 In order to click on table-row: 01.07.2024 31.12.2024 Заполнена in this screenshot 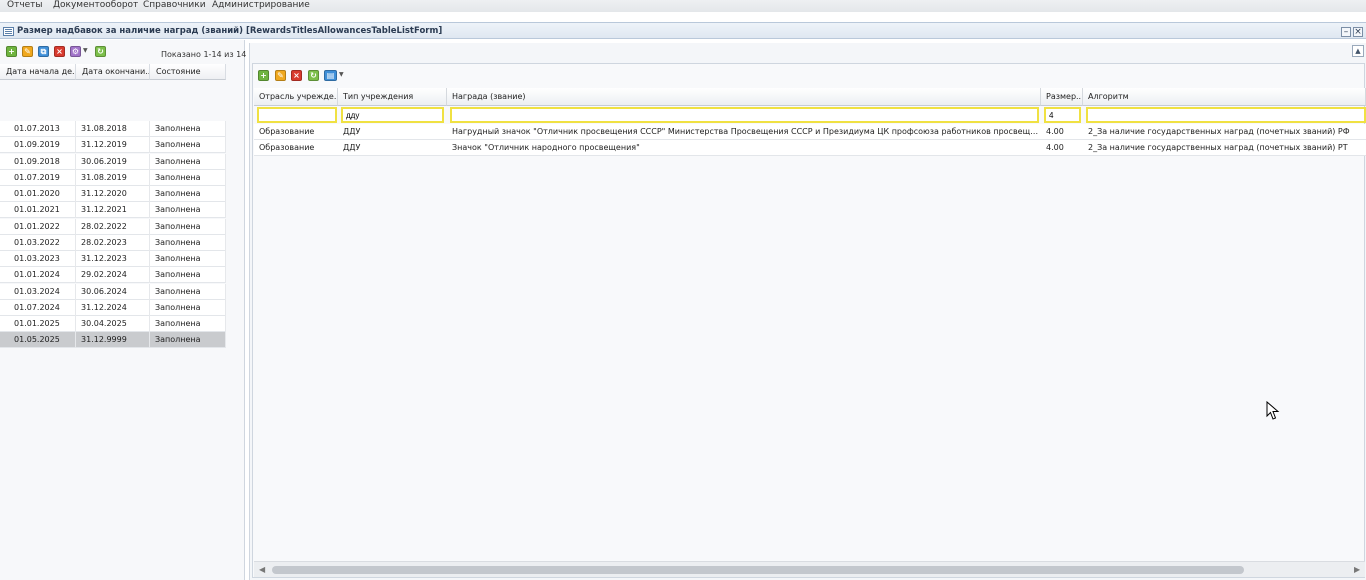, I will do `click(113, 307)`.